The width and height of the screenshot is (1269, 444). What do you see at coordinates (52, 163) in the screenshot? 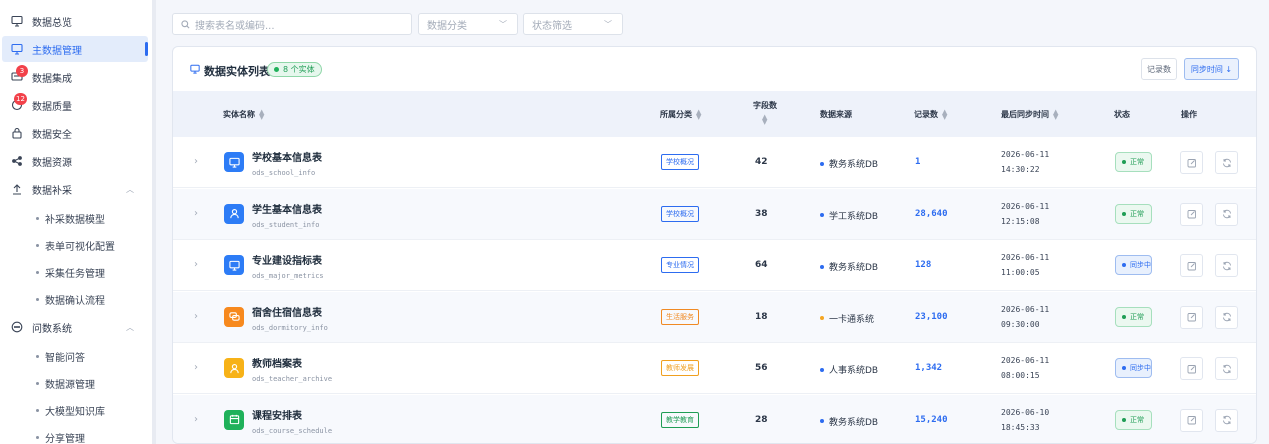
I see `sidebar-item-label: 数据资源` at bounding box center [52, 163].